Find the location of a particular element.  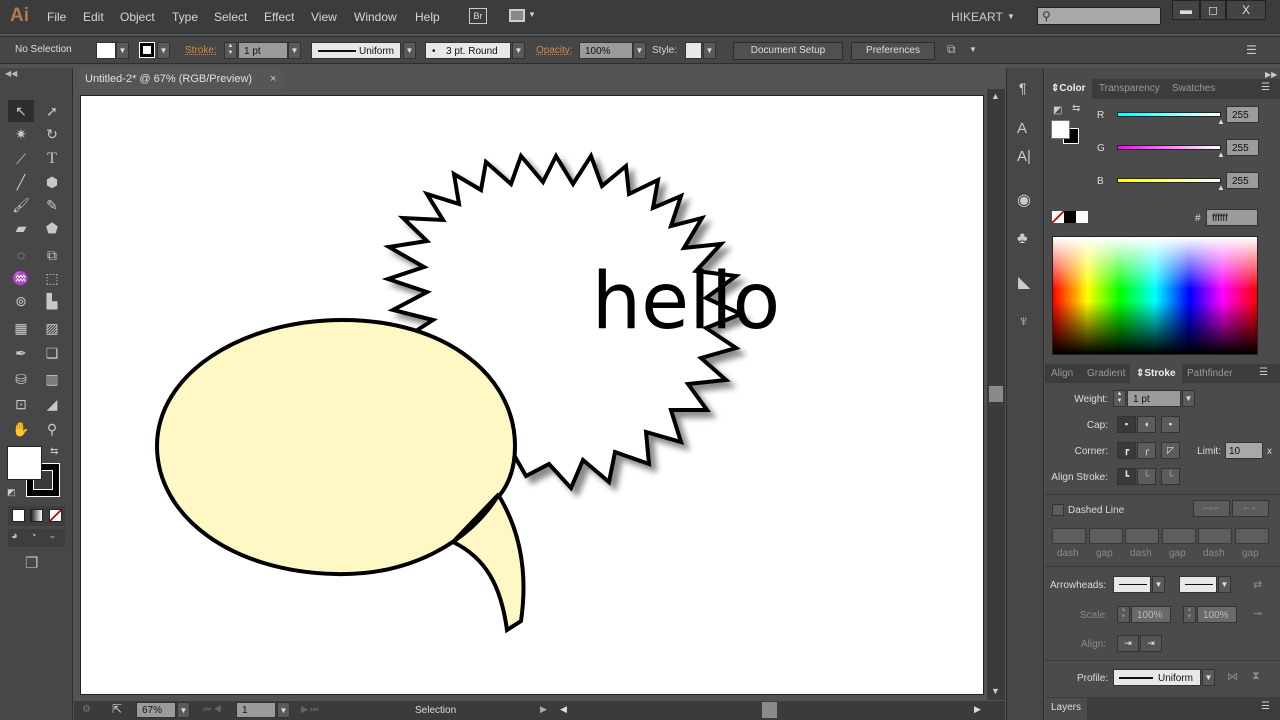

close-tab-icon: × is located at coordinates (273, 79).